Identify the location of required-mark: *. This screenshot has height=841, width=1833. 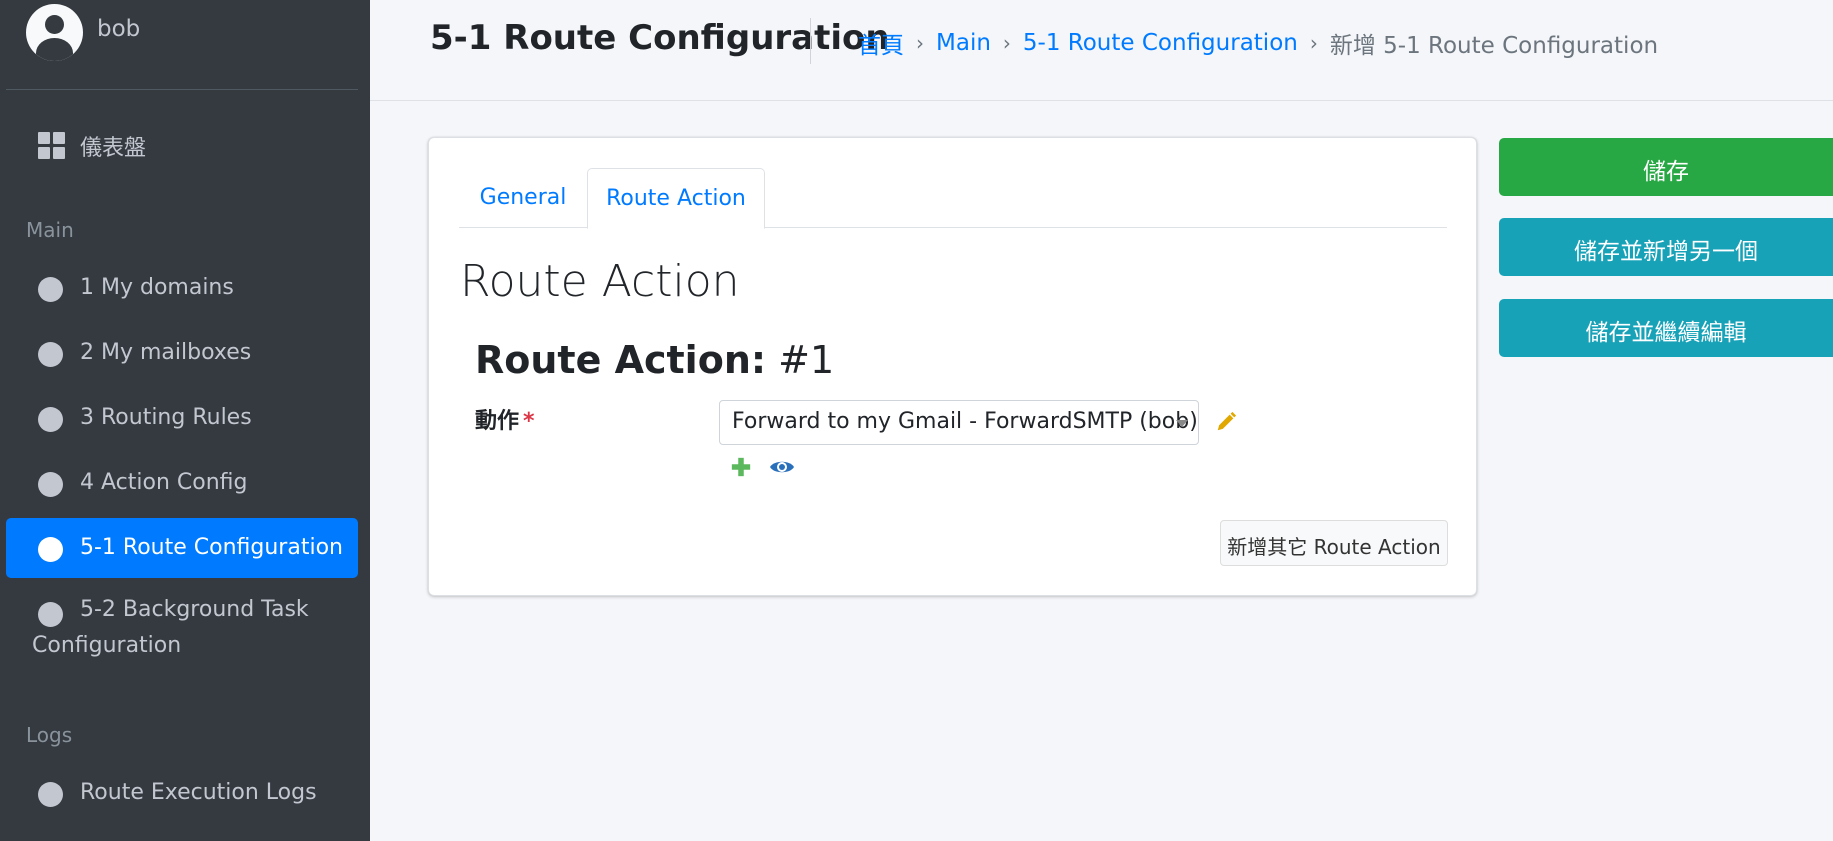
(529, 421).